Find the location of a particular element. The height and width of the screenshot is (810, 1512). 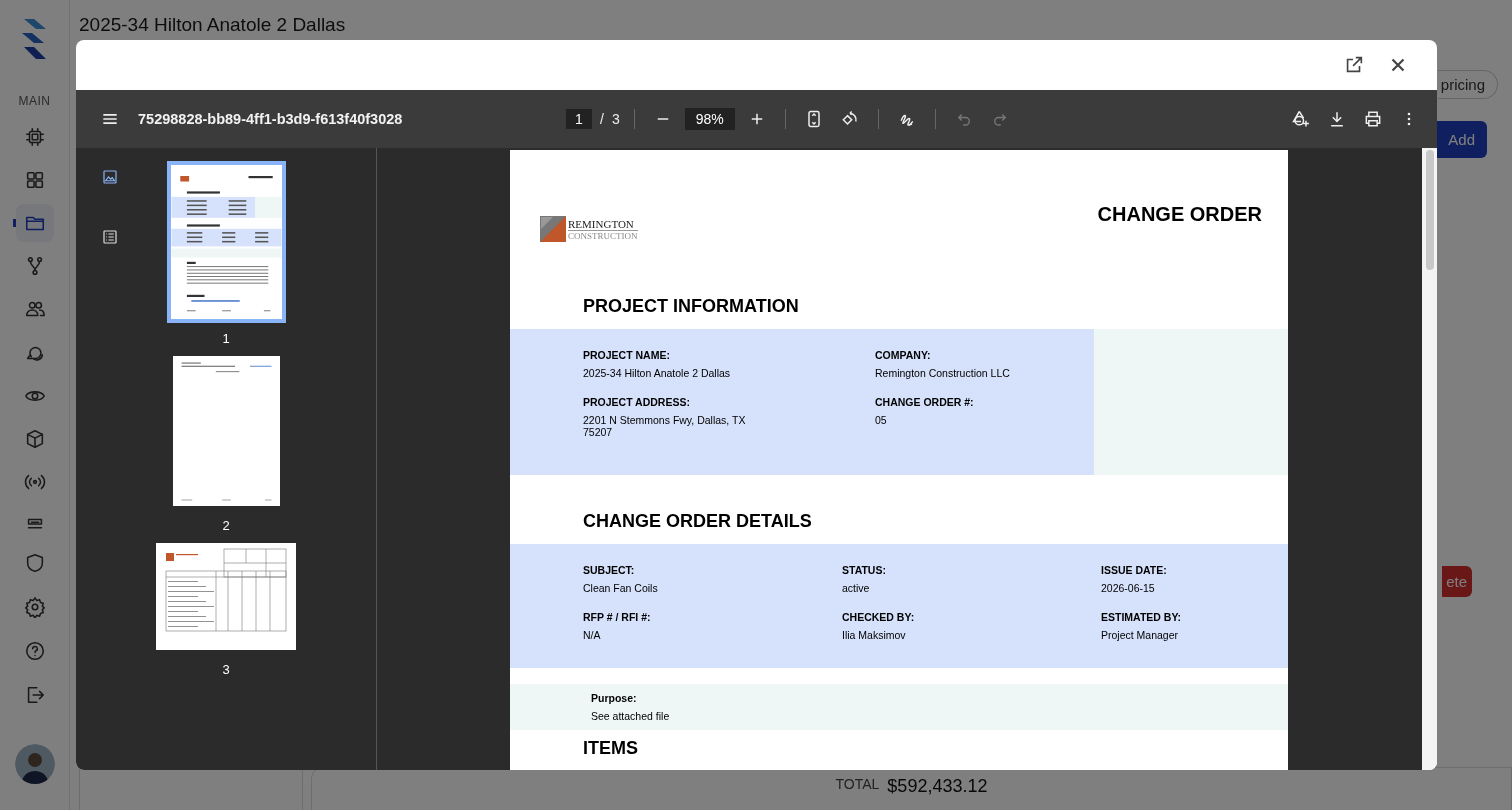

total-label: TOTAL is located at coordinates (857, 784).